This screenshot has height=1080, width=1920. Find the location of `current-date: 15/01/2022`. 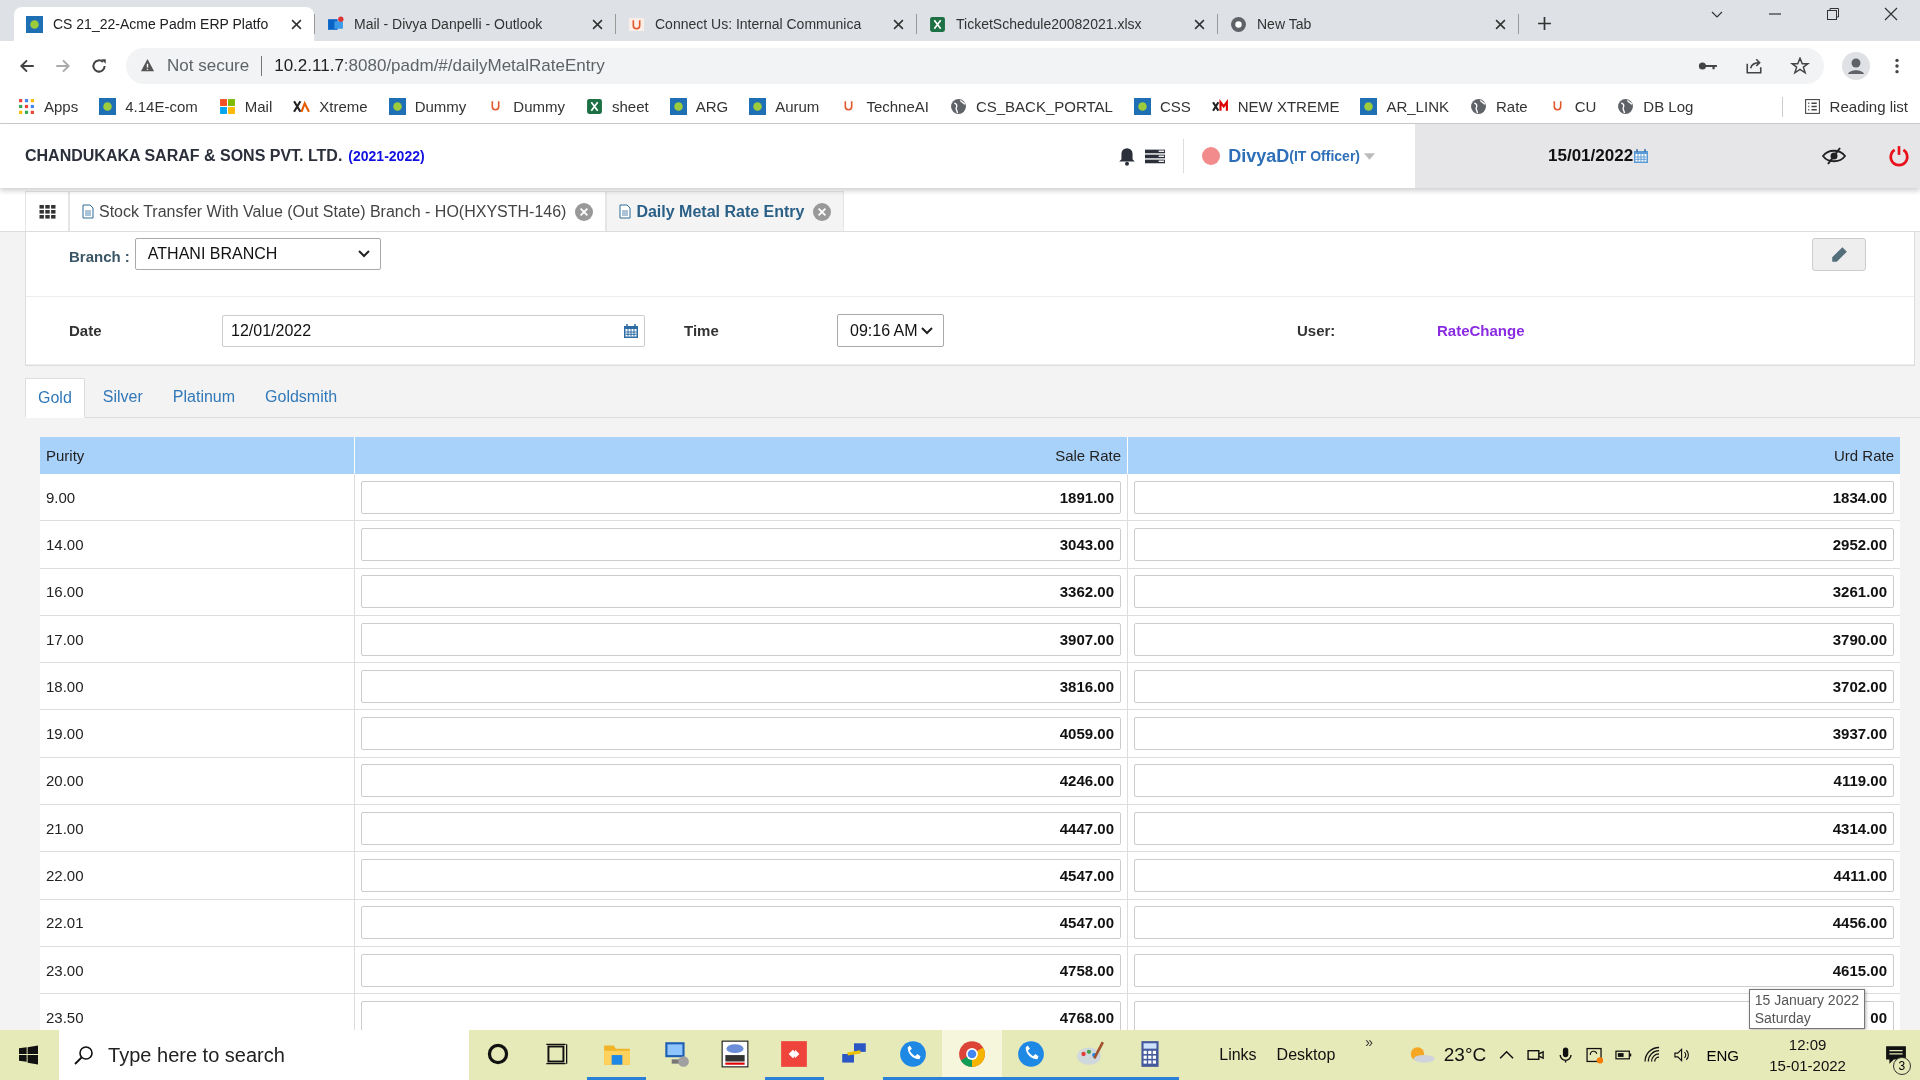

current-date: 15/01/2022 is located at coordinates (1591, 156).